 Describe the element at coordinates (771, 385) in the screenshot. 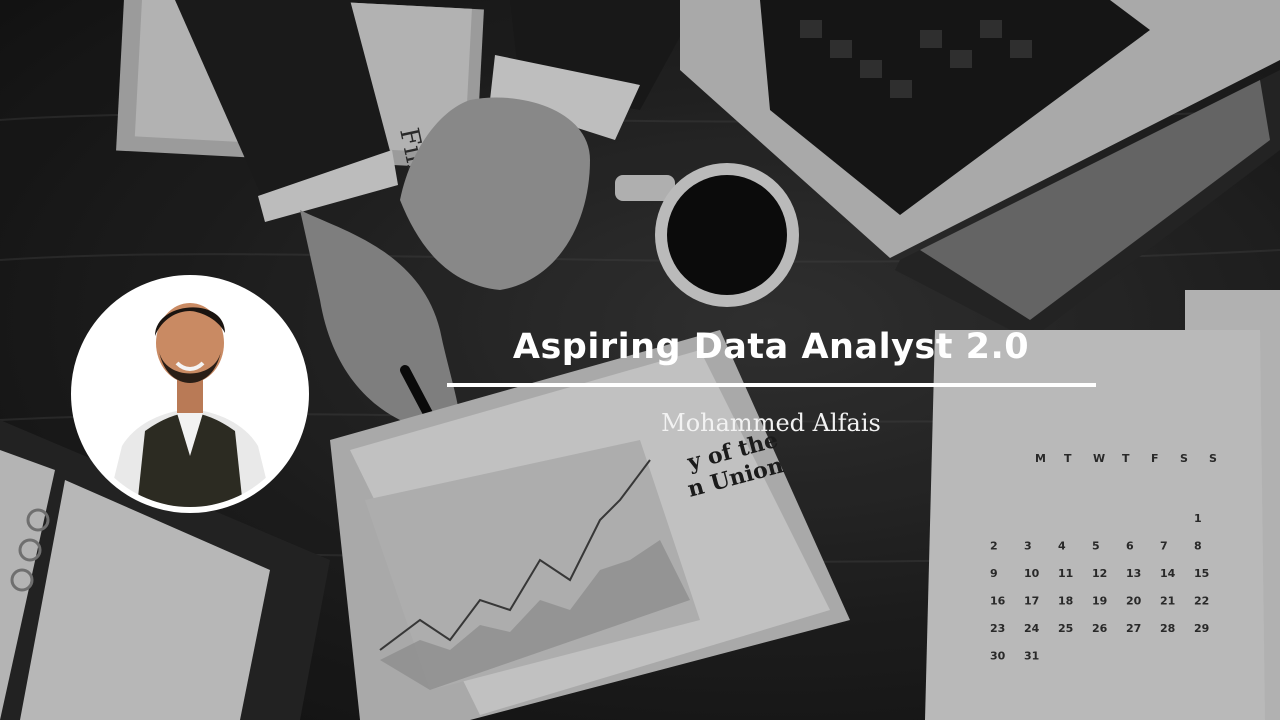

I see `title-divider` at that location.